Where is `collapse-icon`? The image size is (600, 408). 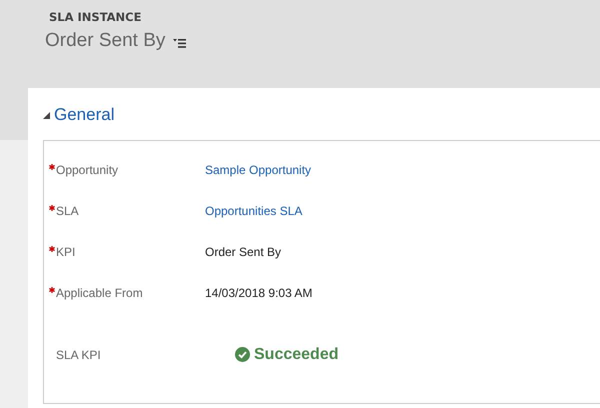 collapse-icon is located at coordinates (46, 115).